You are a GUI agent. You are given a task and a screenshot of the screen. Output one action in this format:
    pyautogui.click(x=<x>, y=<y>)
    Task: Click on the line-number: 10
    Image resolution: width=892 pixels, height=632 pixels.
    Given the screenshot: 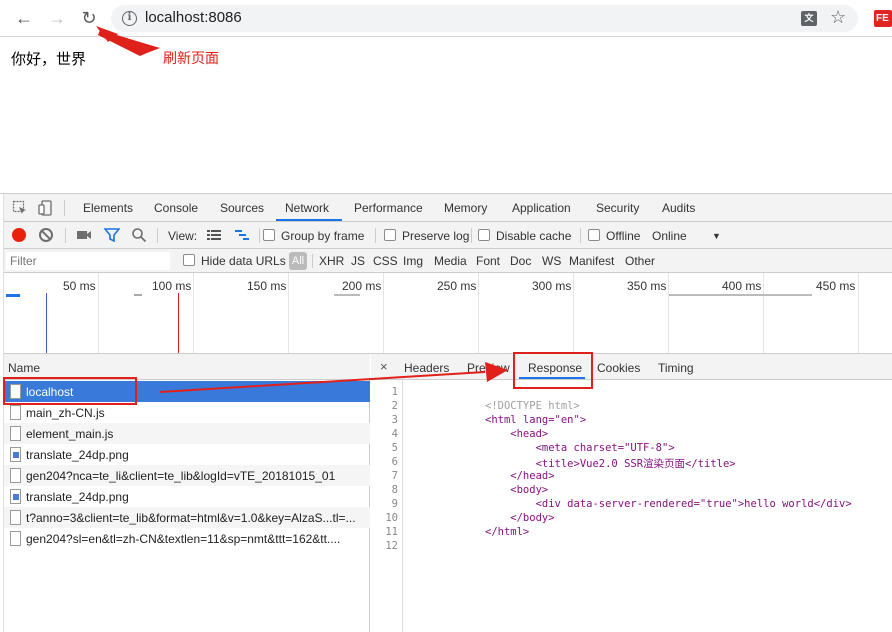 What is the action you would take?
    pyautogui.click(x=391, y=518)
    